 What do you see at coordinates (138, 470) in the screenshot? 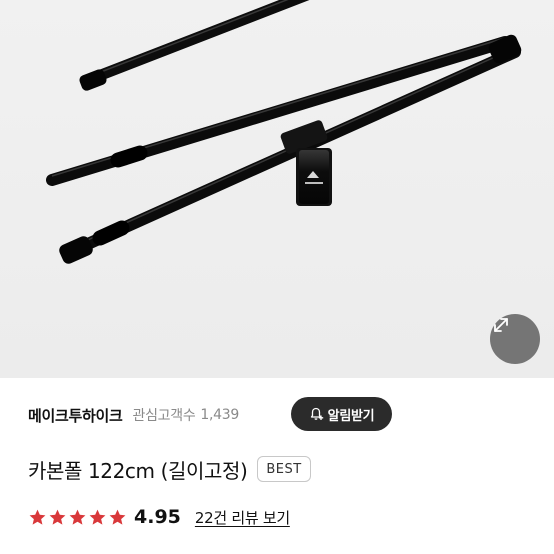
I see `product-title: 카본폴 122cm (길이고정)` at bounding box center [138, 470].